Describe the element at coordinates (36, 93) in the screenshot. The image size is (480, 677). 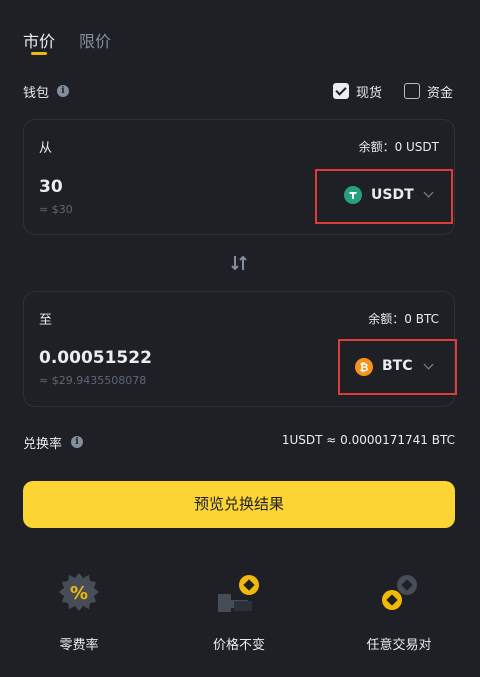
I see `wallet-label: 钱包` at that location.